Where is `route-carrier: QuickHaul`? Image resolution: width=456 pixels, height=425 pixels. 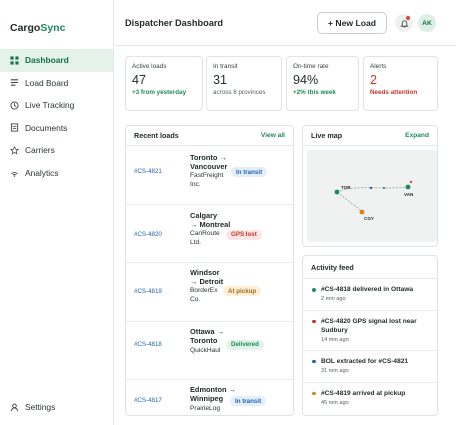 route-carrier: QuickHaul is located at coordinates (205, 350).